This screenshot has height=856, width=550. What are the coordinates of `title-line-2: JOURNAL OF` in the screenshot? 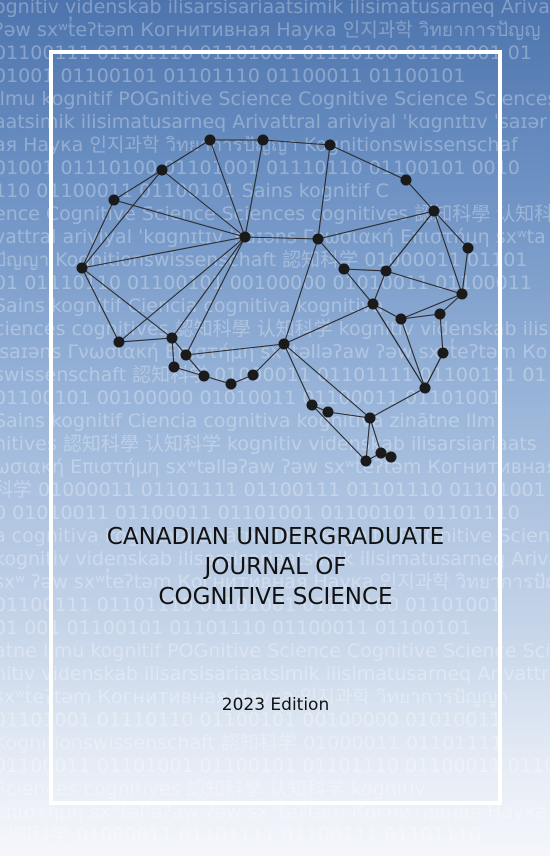 It's located at (275, 567).